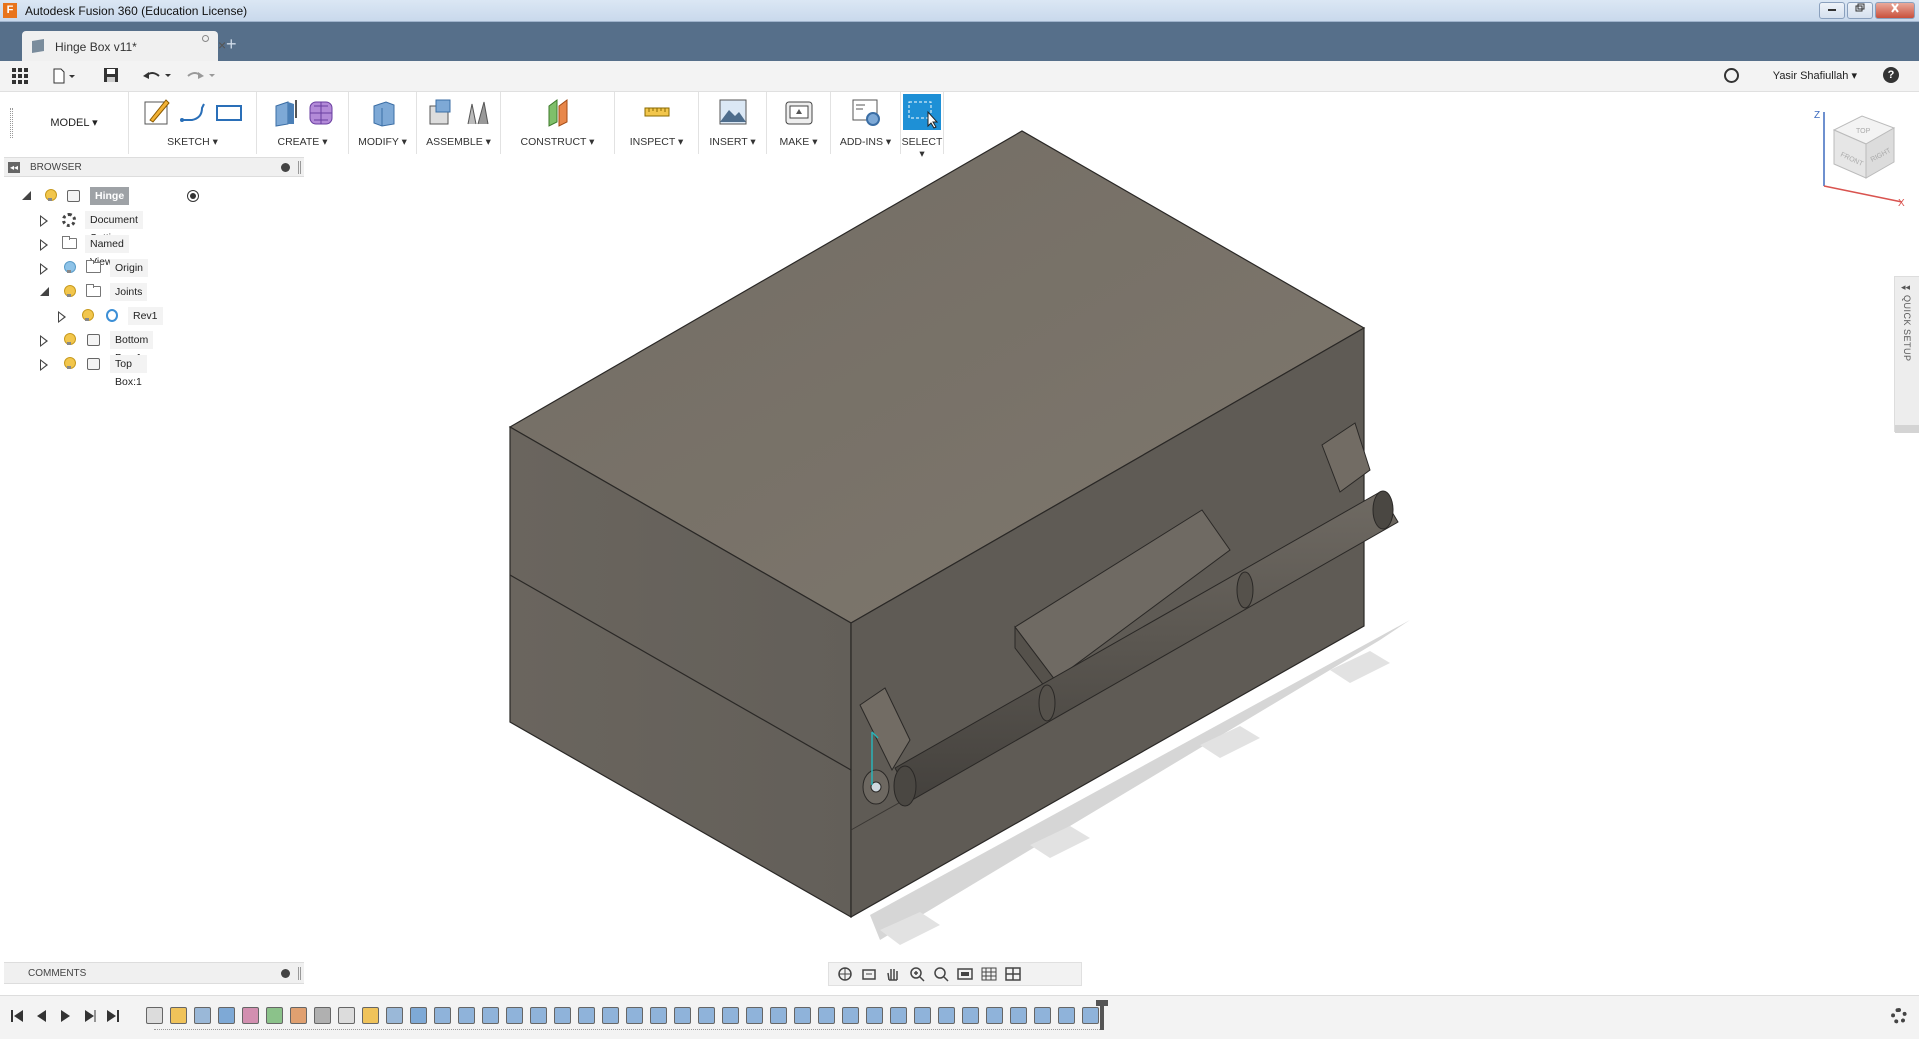 This screenshot has width=1919, height=1039. I want to click on scripts-addins-icon, so click(866, 112).